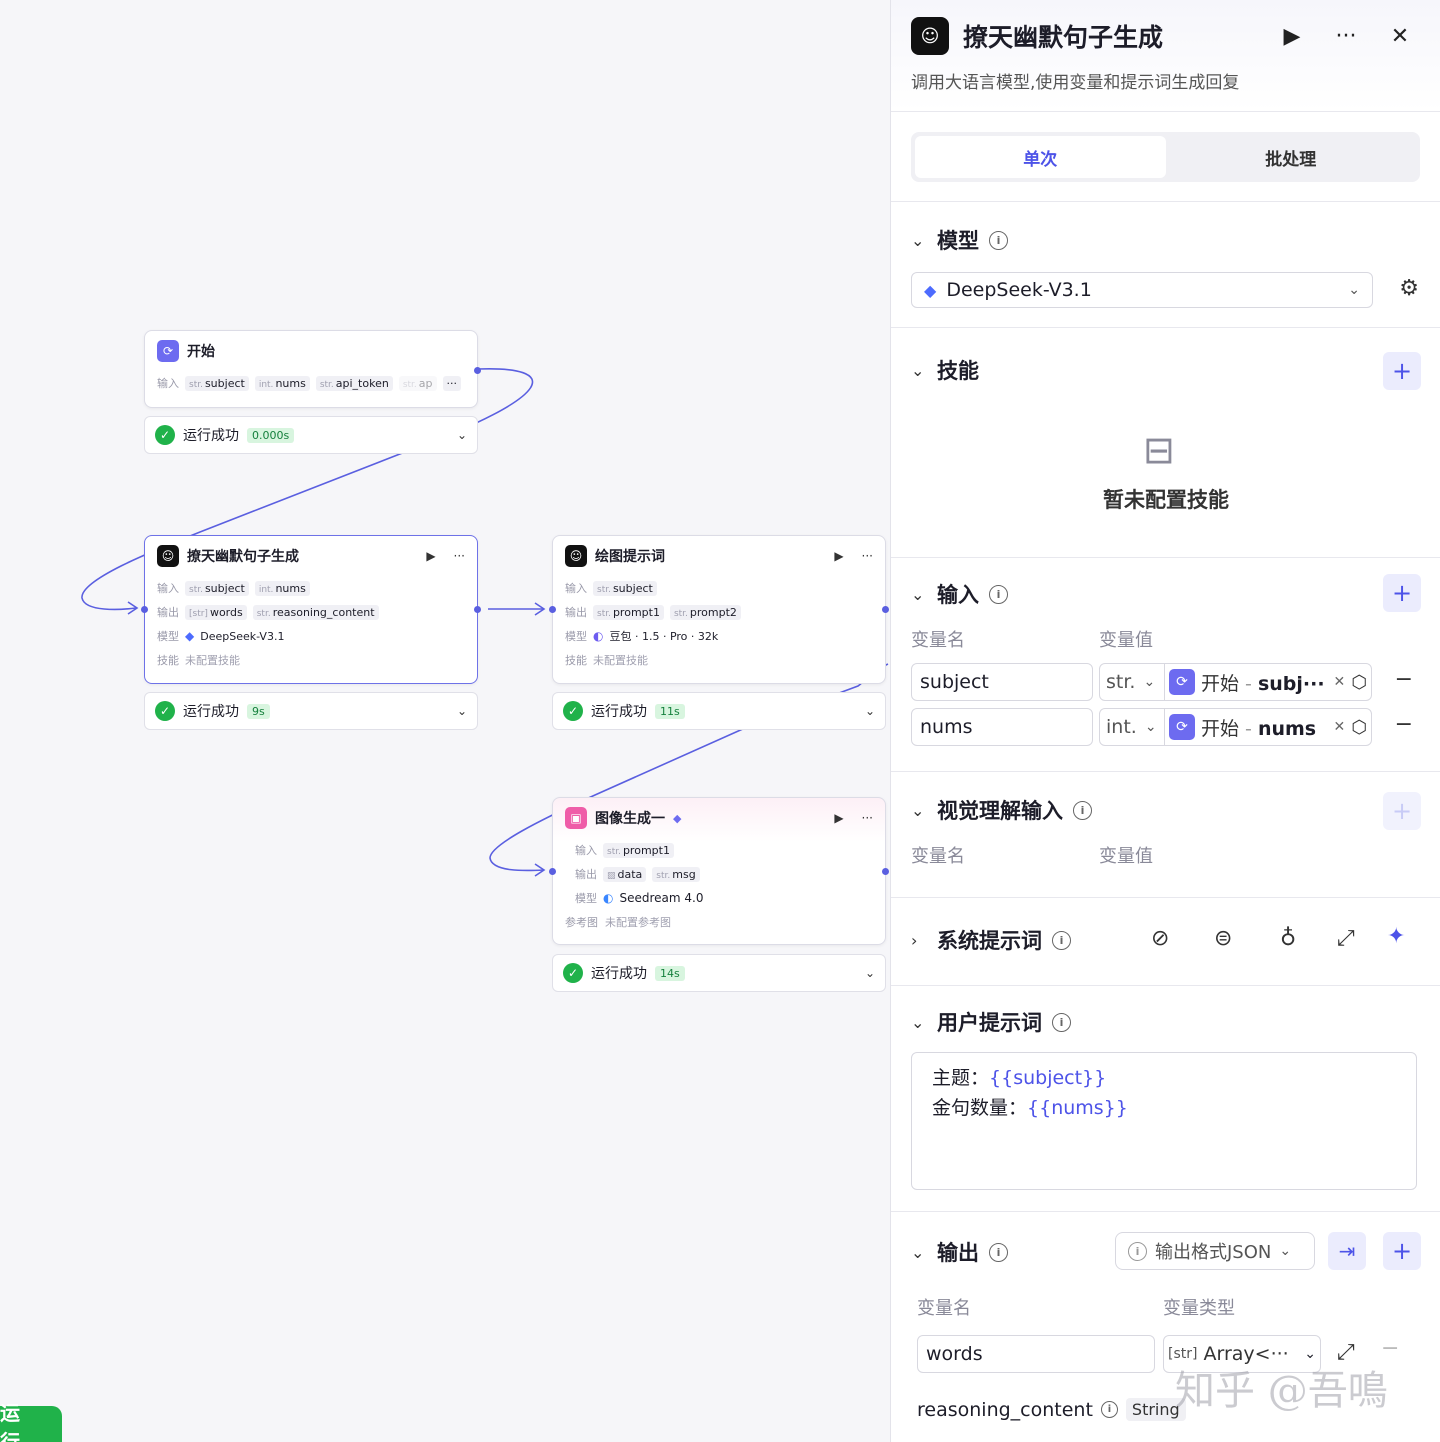  What do you see at coordinates (1402, 593) in the screenshot?
I see `add-input-button: +` at bounding box center [1402, 593].